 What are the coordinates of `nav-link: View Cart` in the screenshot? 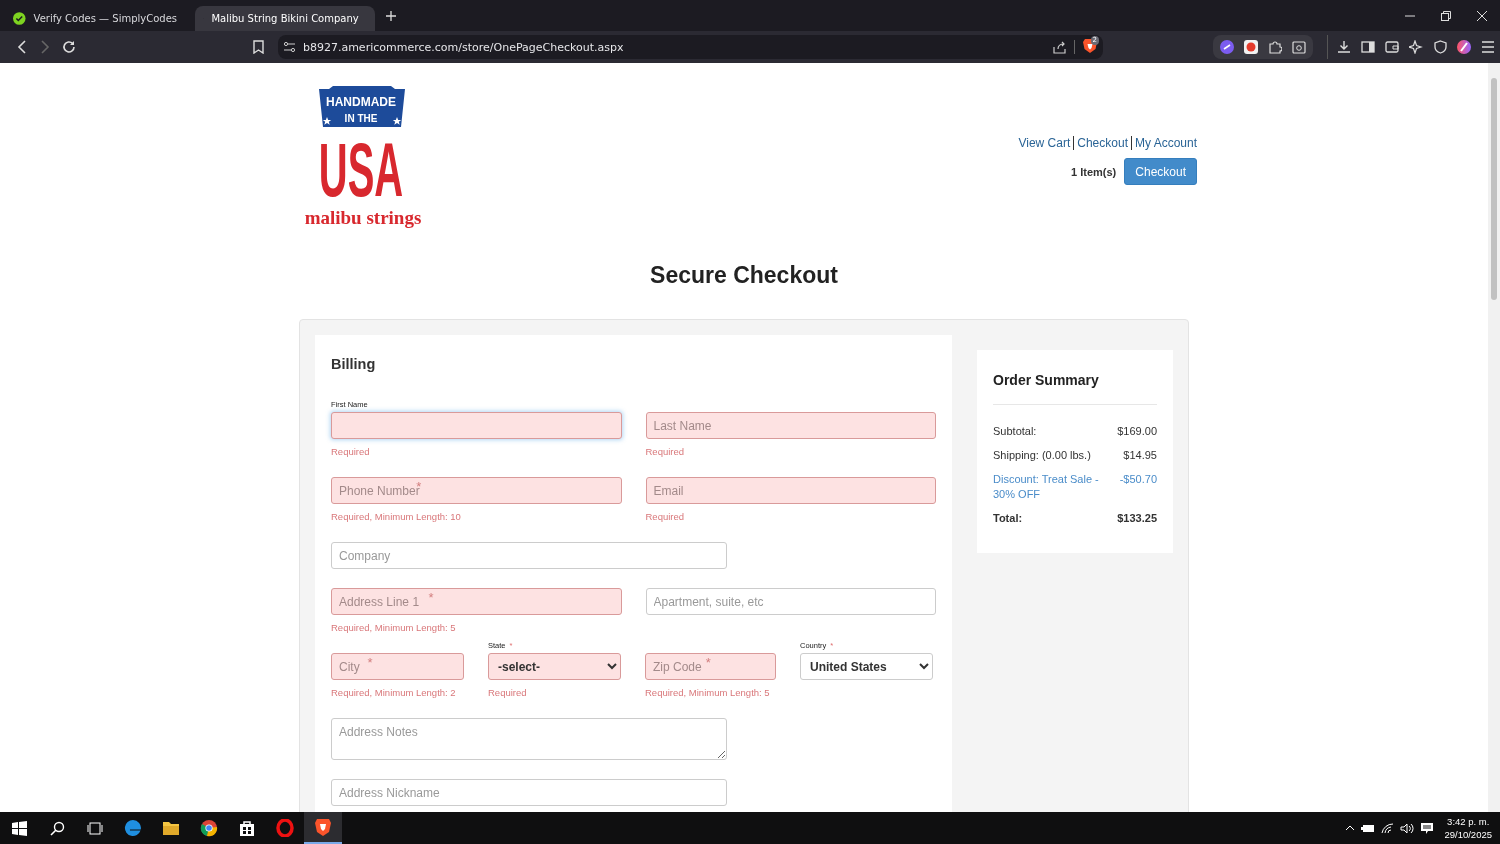 It's located at (1044, 143).